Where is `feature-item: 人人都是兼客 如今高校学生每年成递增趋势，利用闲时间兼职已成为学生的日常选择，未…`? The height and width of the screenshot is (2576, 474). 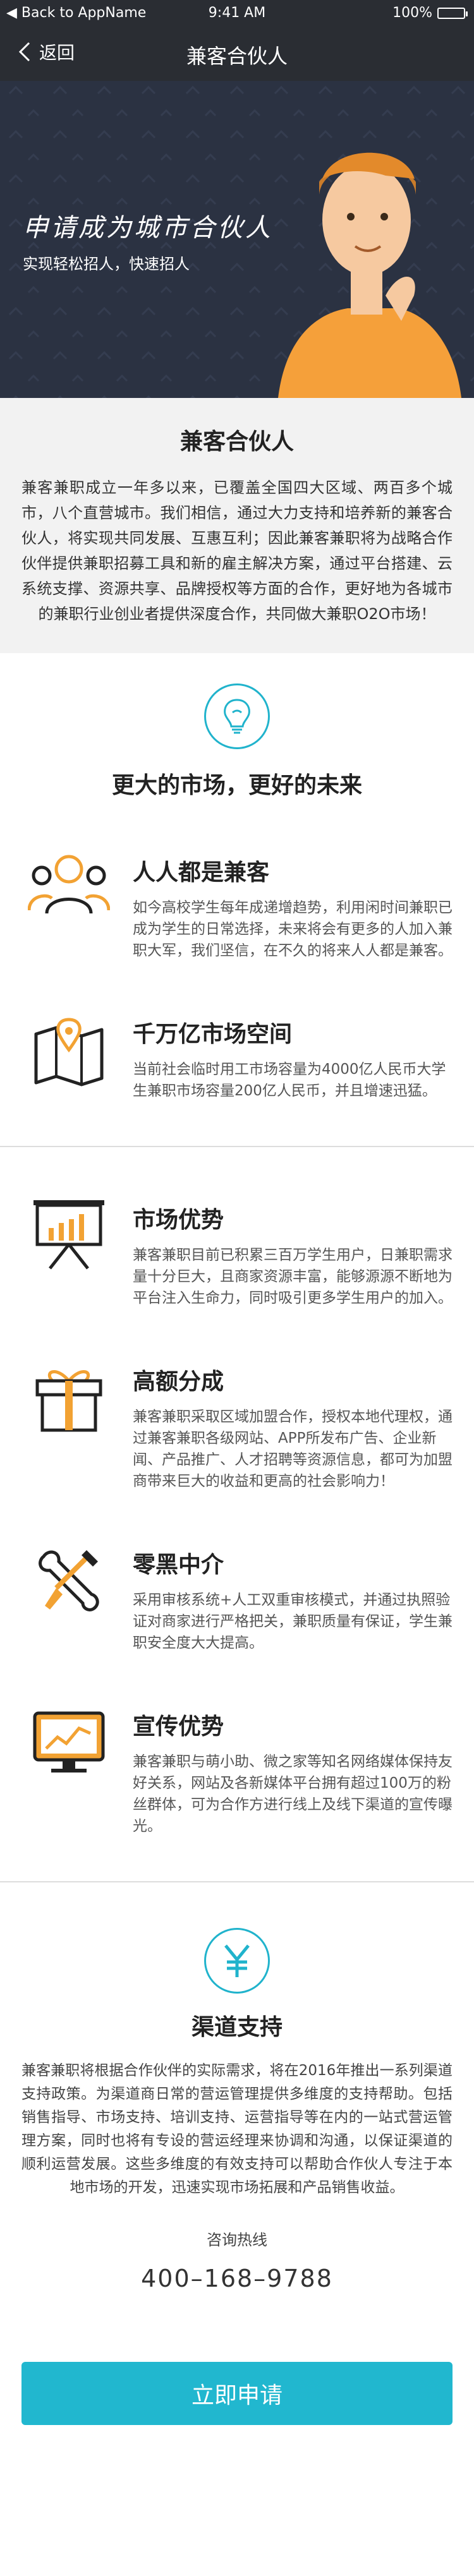 feature-item: 人人都是兼客 如今高校学生每年成递增趋势，利用闲时间兼职已成为学生的日常选择，未… is located at coordinates (237, 880).